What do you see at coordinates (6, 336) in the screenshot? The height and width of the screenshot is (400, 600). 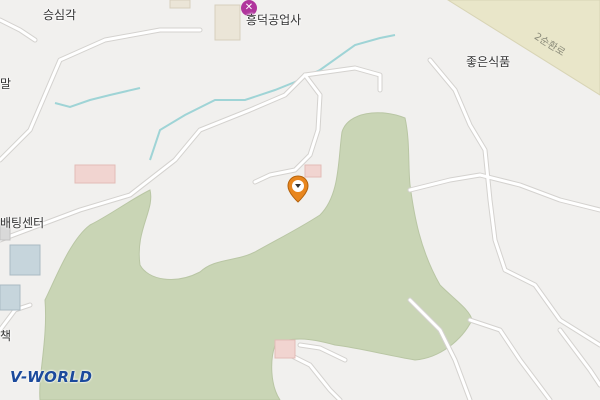 I see `place-label-edge-2: 책` at bounding box center [6, 336].